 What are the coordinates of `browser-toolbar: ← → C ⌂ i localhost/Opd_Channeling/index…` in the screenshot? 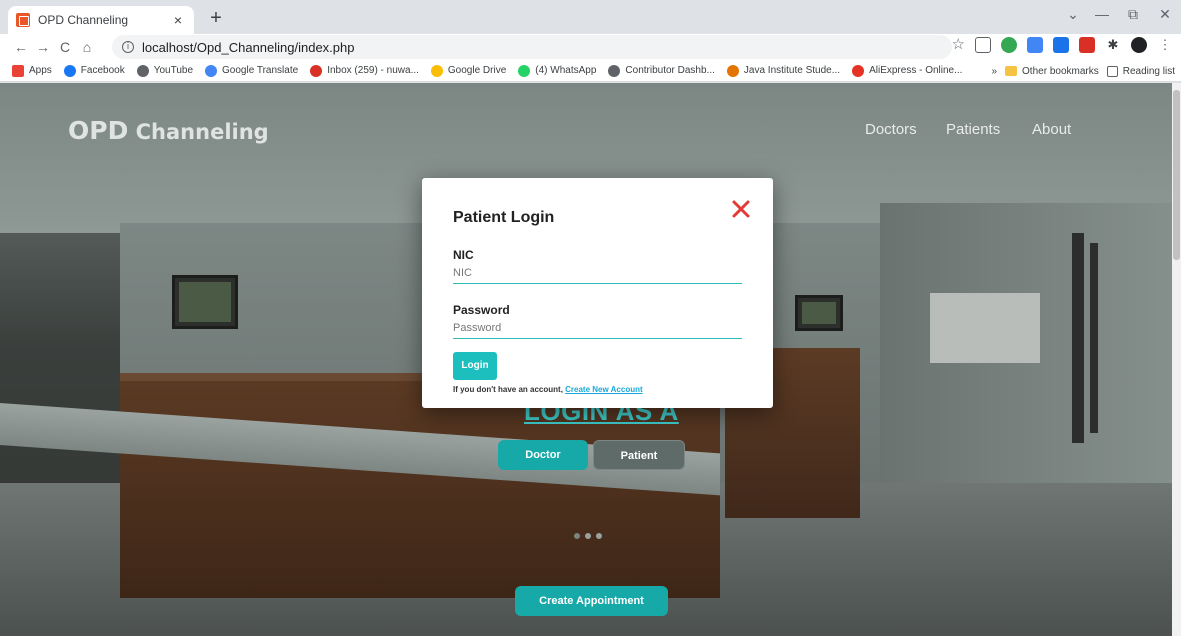 It's located at (590, 47).